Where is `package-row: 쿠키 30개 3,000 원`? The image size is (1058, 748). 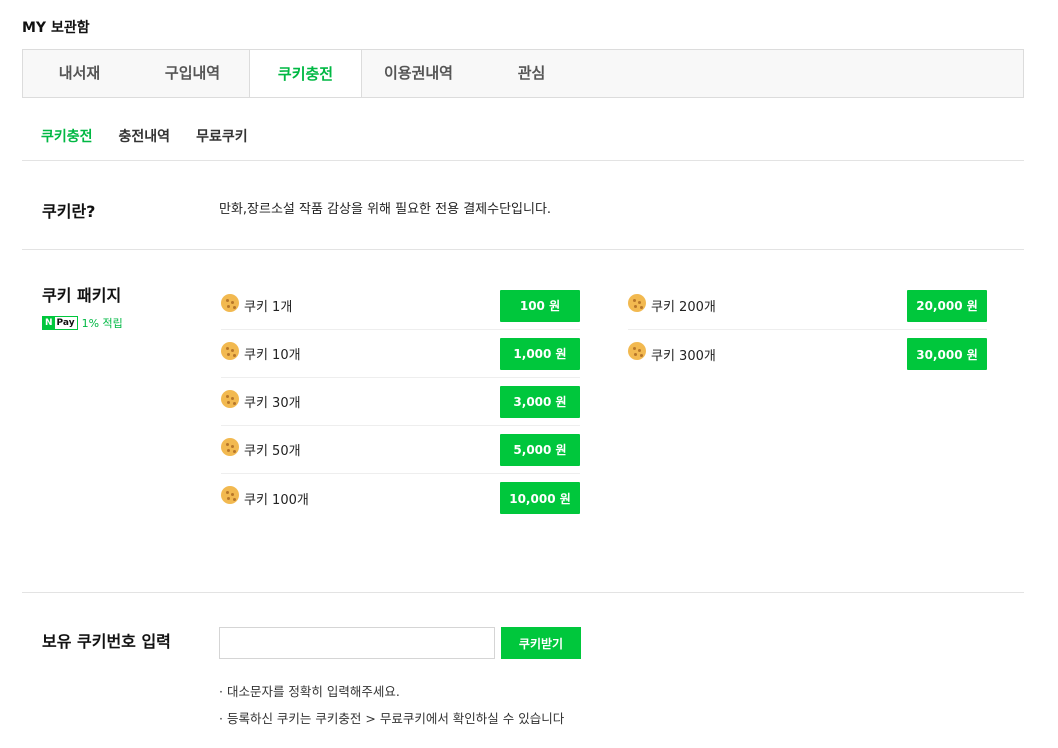 package-row: 쿠키 30개 3,000 원 is located at coordinates (400, 402).